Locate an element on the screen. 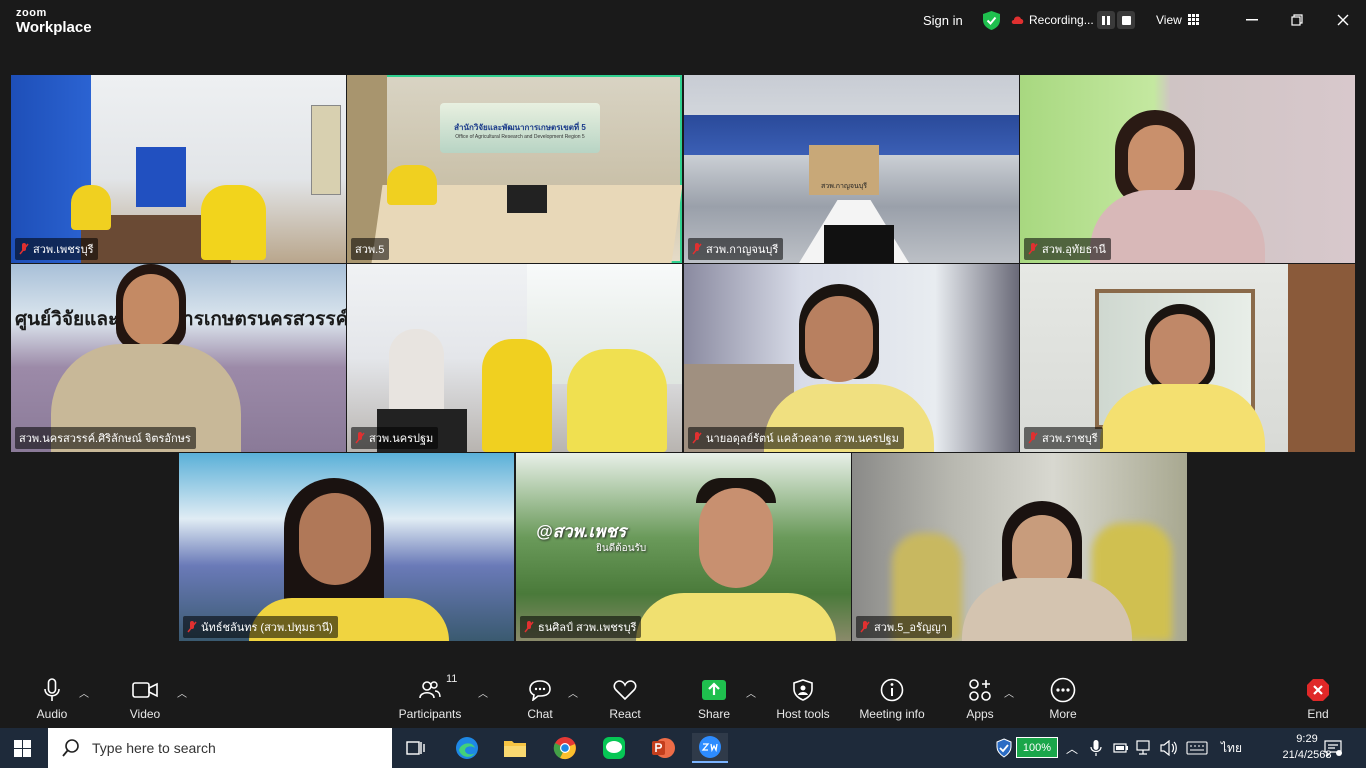 The width and height of the screenshot is (1366, 768). participant-label: สวพ.อุทัยธานี is located at coordinates (1067, 249).